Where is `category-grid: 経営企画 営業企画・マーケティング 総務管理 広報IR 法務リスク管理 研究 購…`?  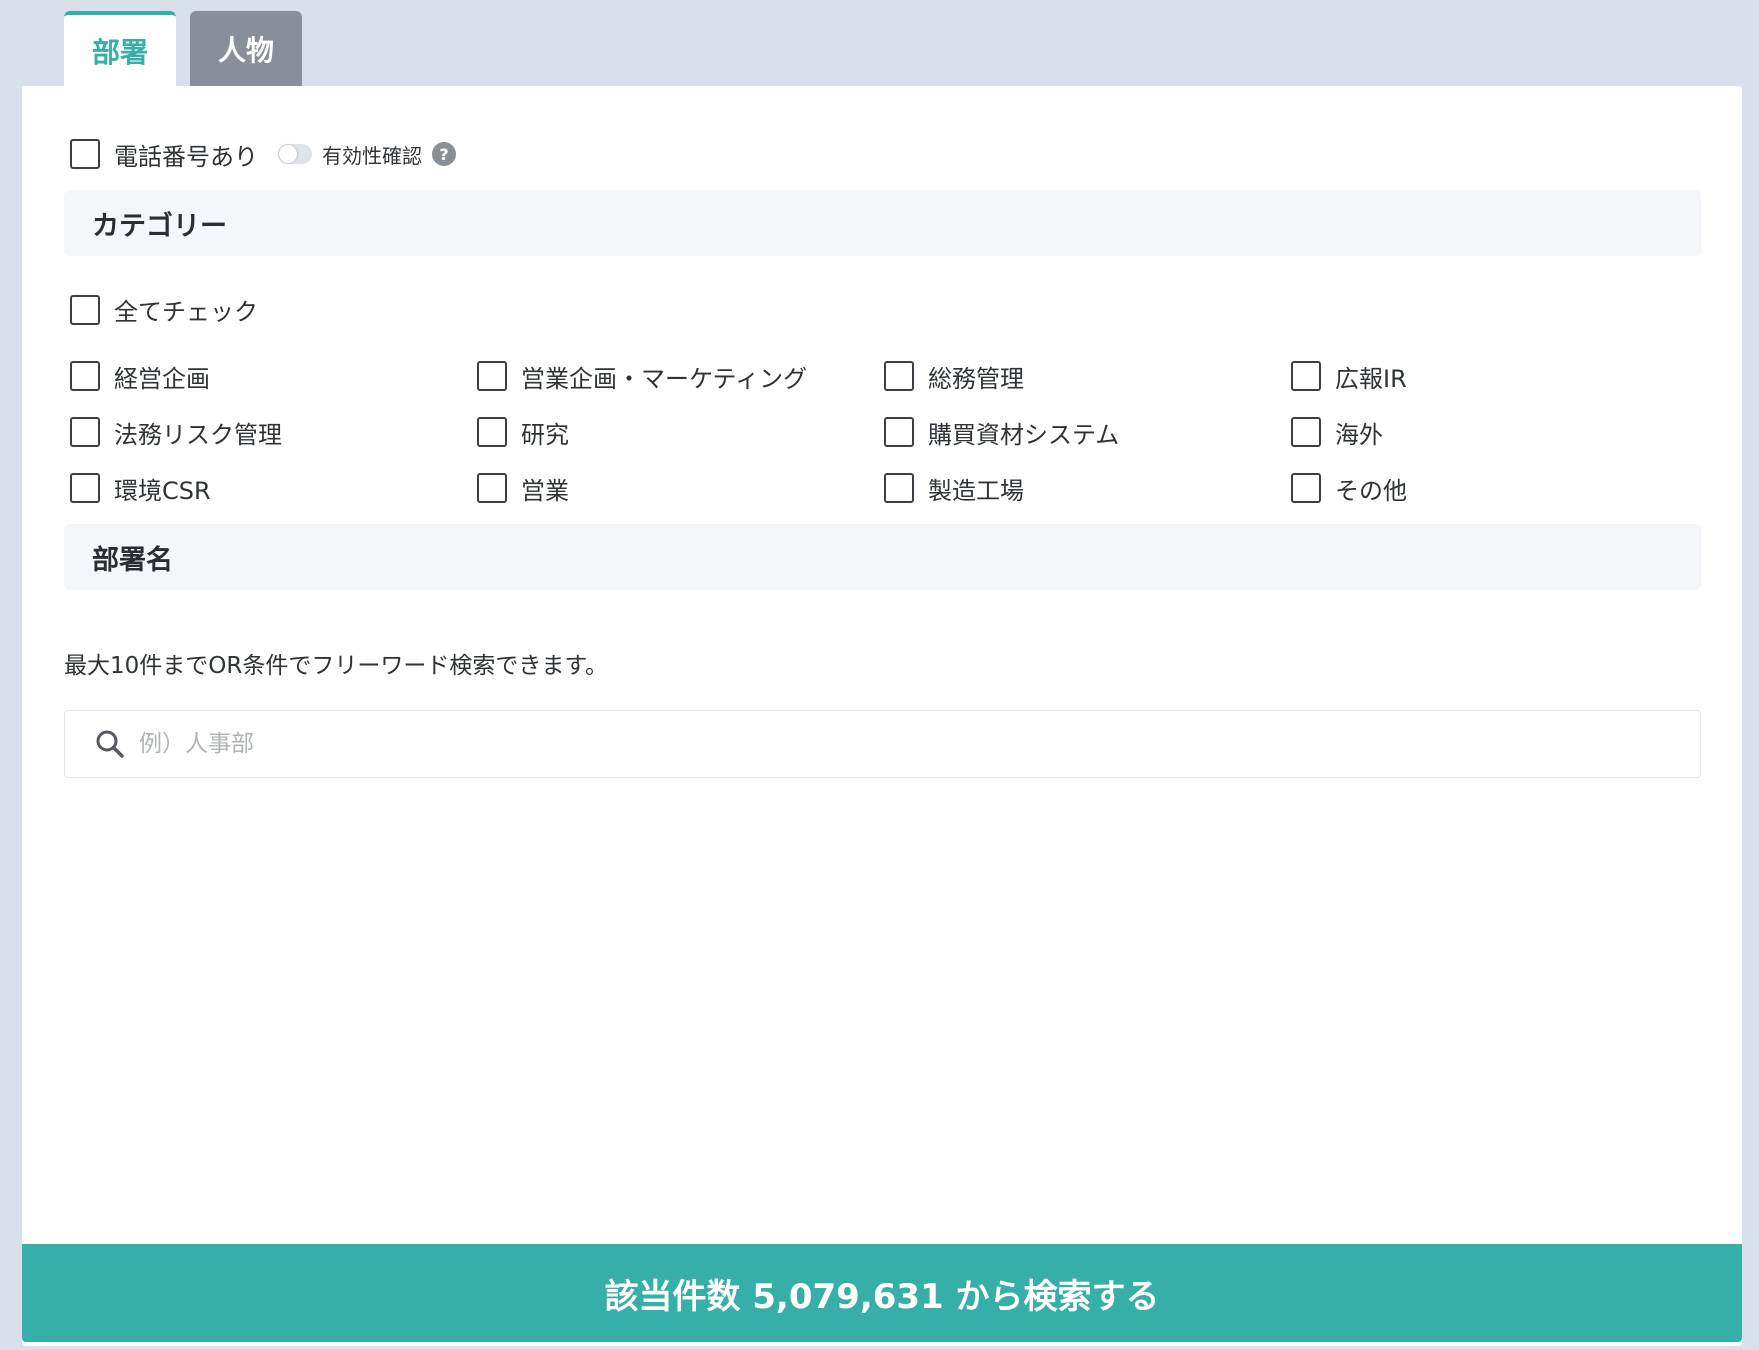 category-grid: 経営企画 営業企画・マーケティング 総務管理 広報IR 法務リスク管理 研究 購… is located at coordinates (884, 432).